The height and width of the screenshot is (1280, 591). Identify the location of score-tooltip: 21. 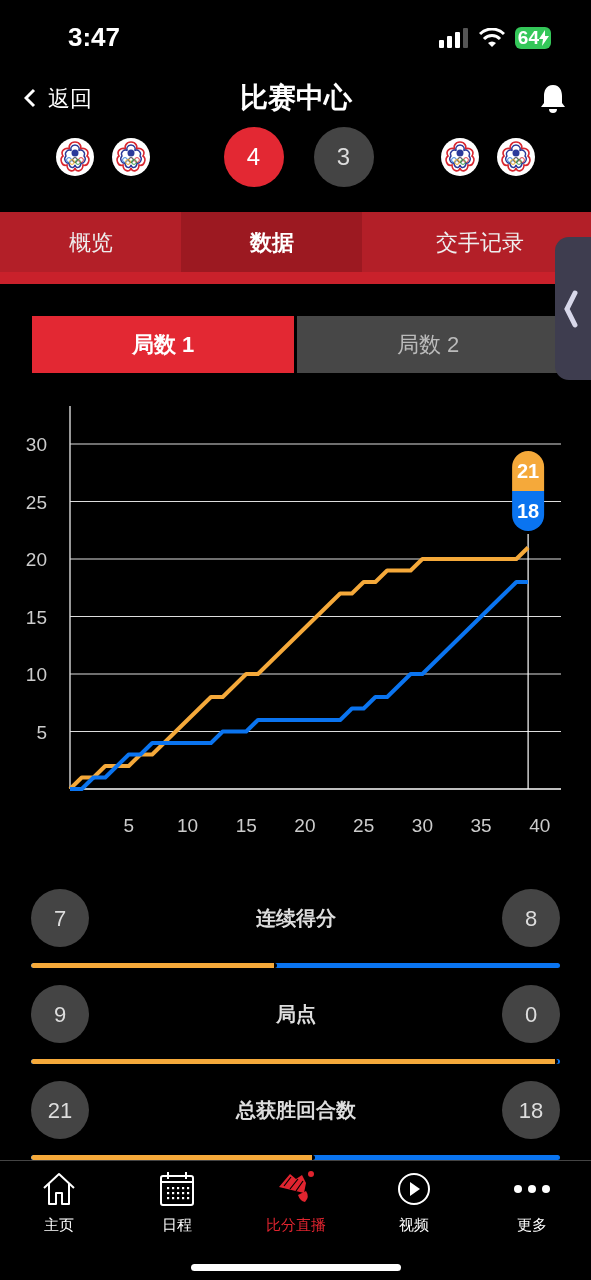
(528, 471).